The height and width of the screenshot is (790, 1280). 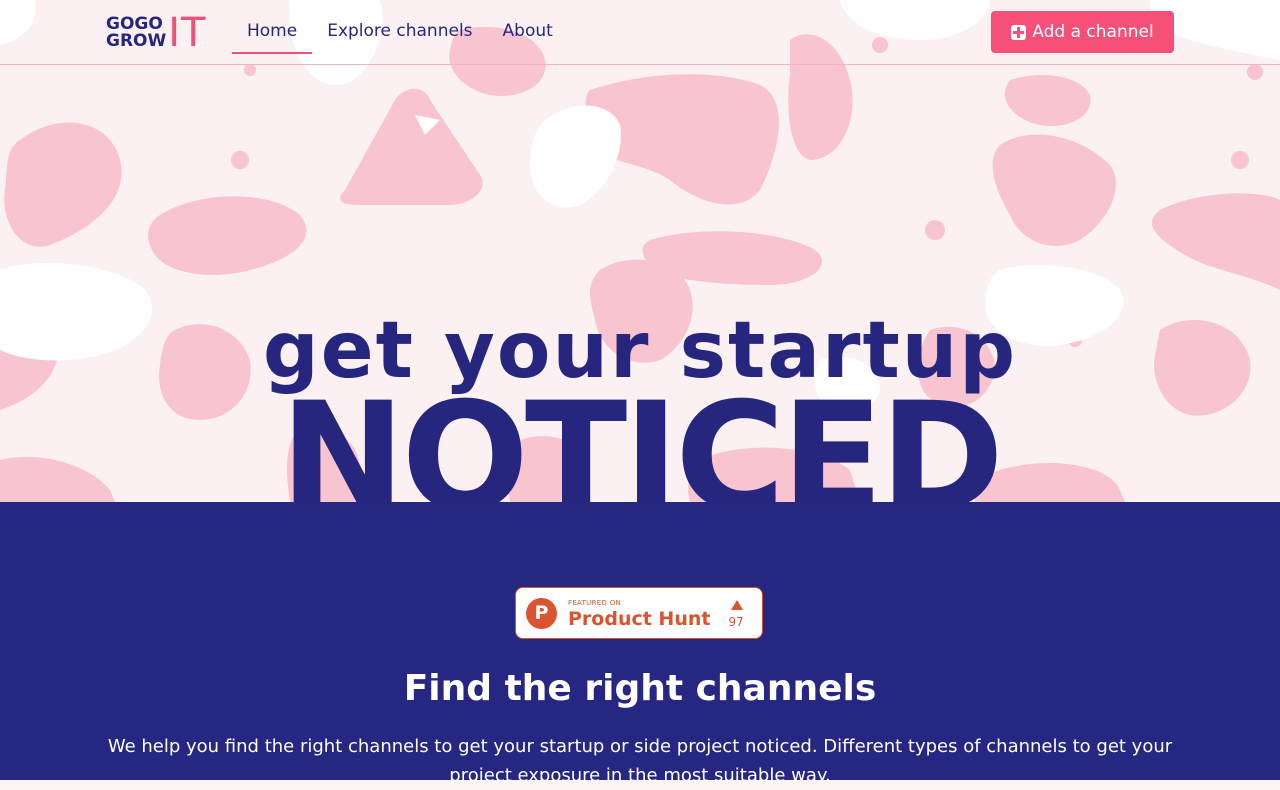 What do you see at coordinates (1019, 32) in the screenshot?
I see `plus-square-icon` at bounding box center [1019, 32].